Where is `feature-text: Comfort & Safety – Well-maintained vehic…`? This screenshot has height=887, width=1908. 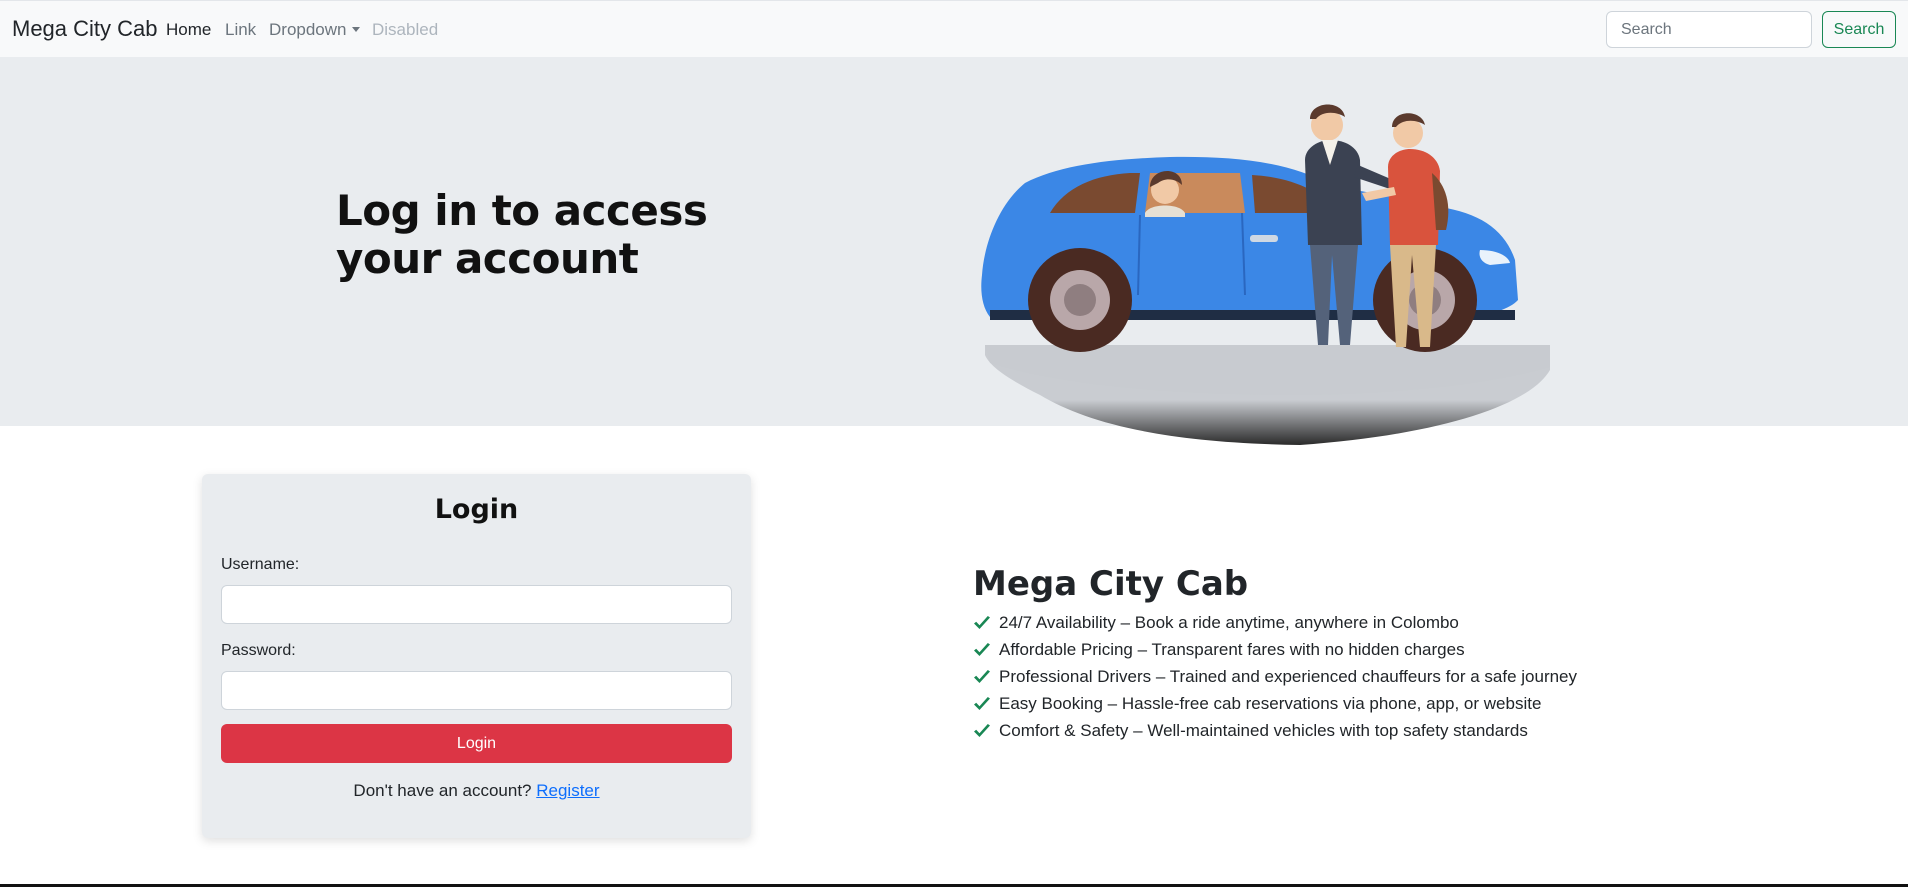 feature-text: Comfort & Safety – Well-maintained vehic… is located at coordinates (1263, 730).